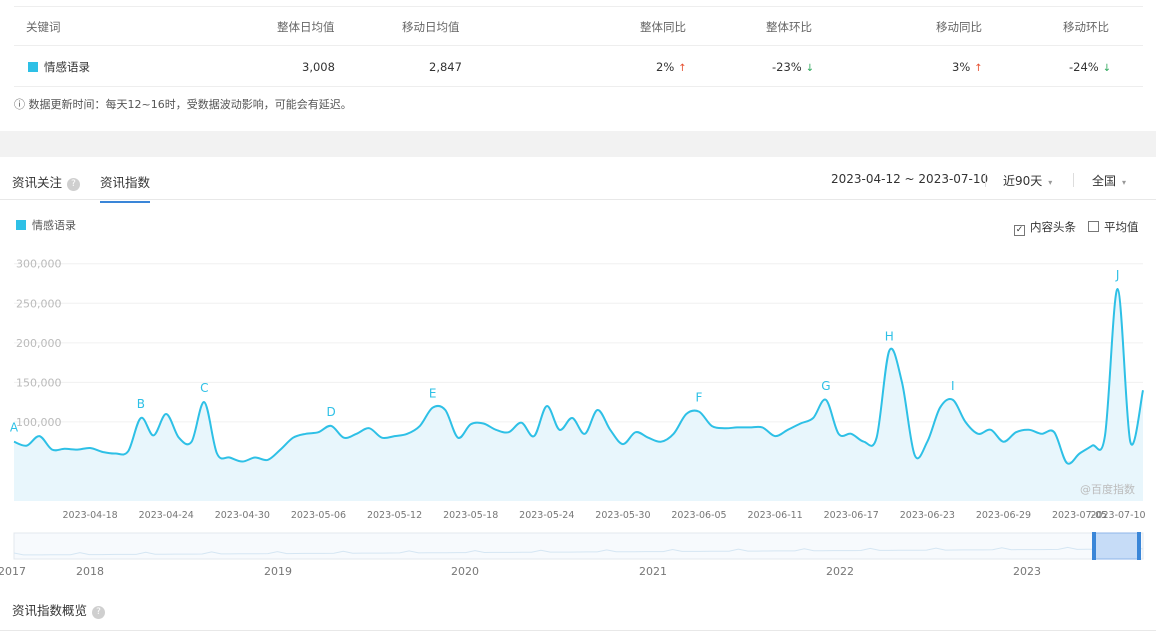  What do you see at coordinates (54, 225) in the screenshot?
I see `legend-series-label: 情感语录` at bounding box center [54, 225].